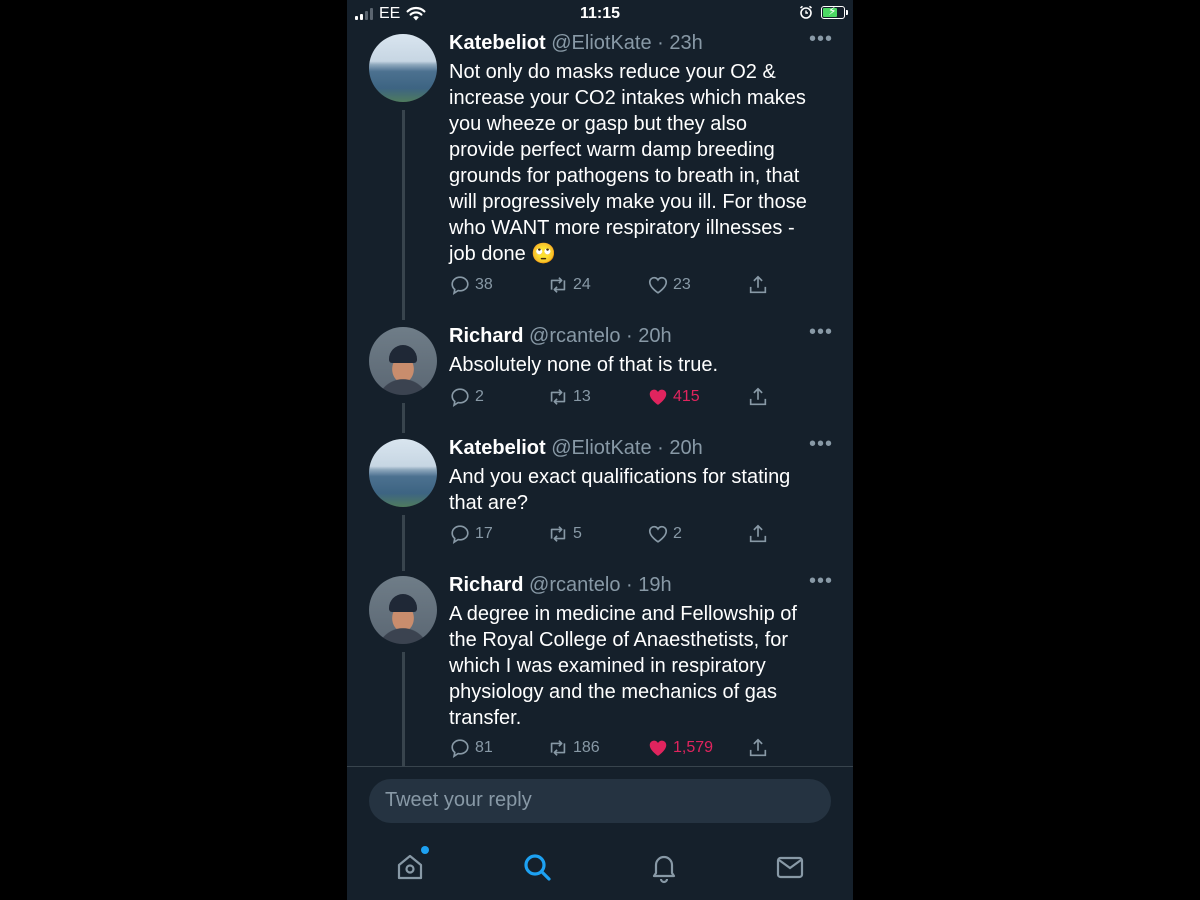 The height and width of the screenshot is (900, 1200). Describe the element at coordinates (600, 801) in the screenshot. I see `reply-input: Tweet your reply` at that location.